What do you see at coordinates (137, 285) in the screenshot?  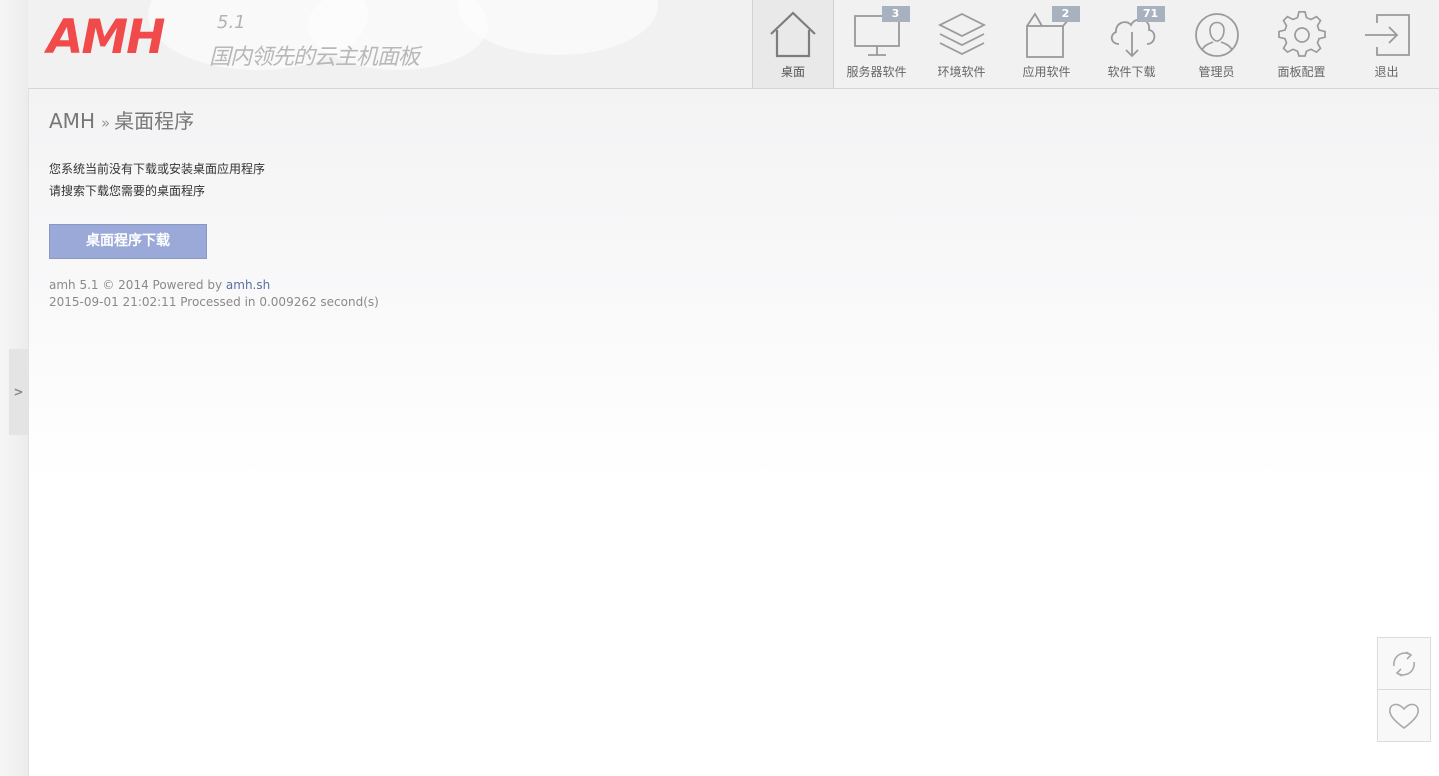 I see `footer-prefix: amh 5.1 © 2014 Powered by` at bounding box center [137, 285].